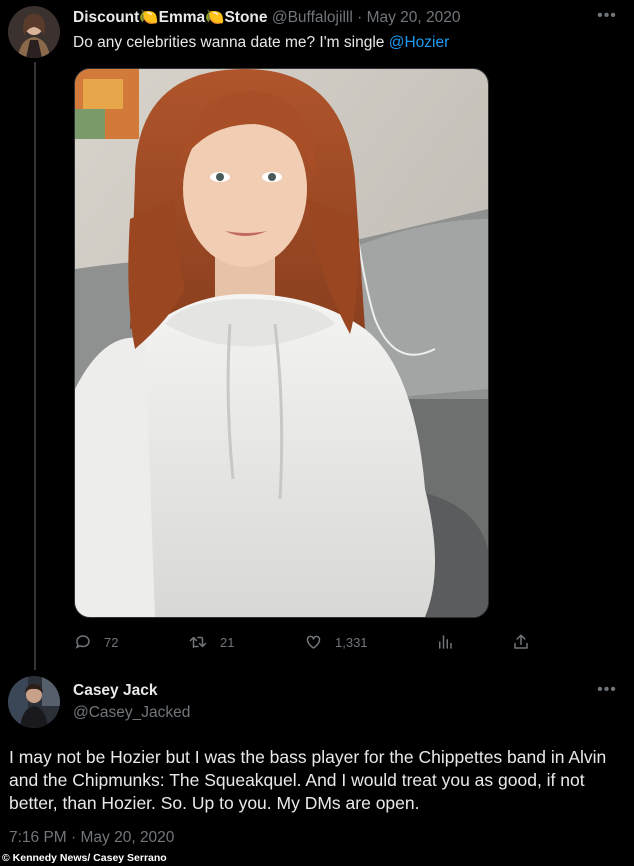  I want to click on like-count: 1,331, so click(351, 642).